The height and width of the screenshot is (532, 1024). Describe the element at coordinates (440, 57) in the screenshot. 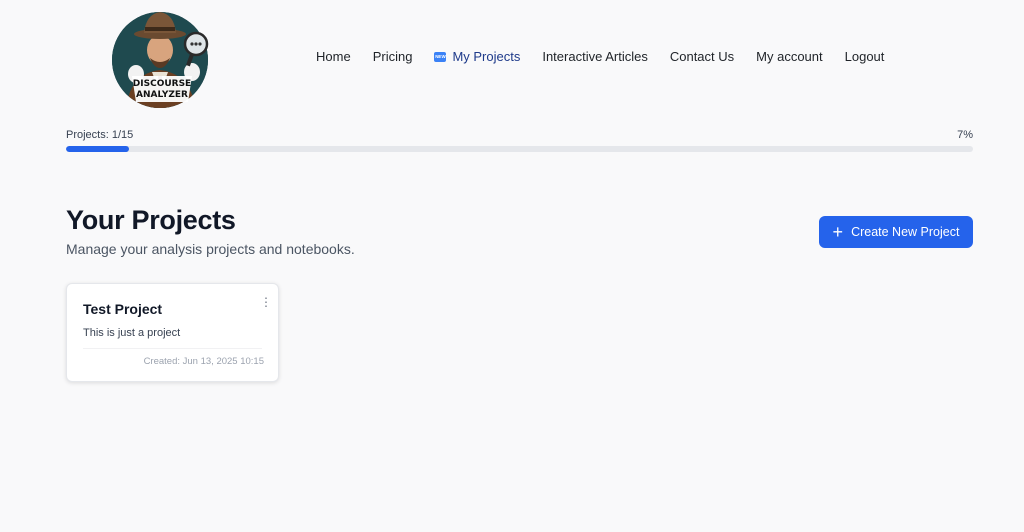

I see `new-badge-icon: NEW` at that location.